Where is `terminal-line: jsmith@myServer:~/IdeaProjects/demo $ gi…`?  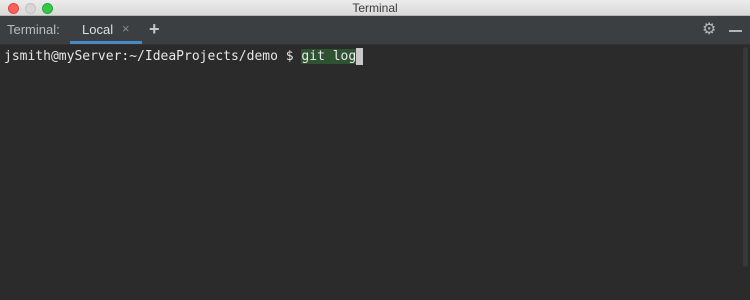 terminal-line: jsmith@myServer:~/IdeaProjects/demo $ gi… is located at coordinates (184, 57).